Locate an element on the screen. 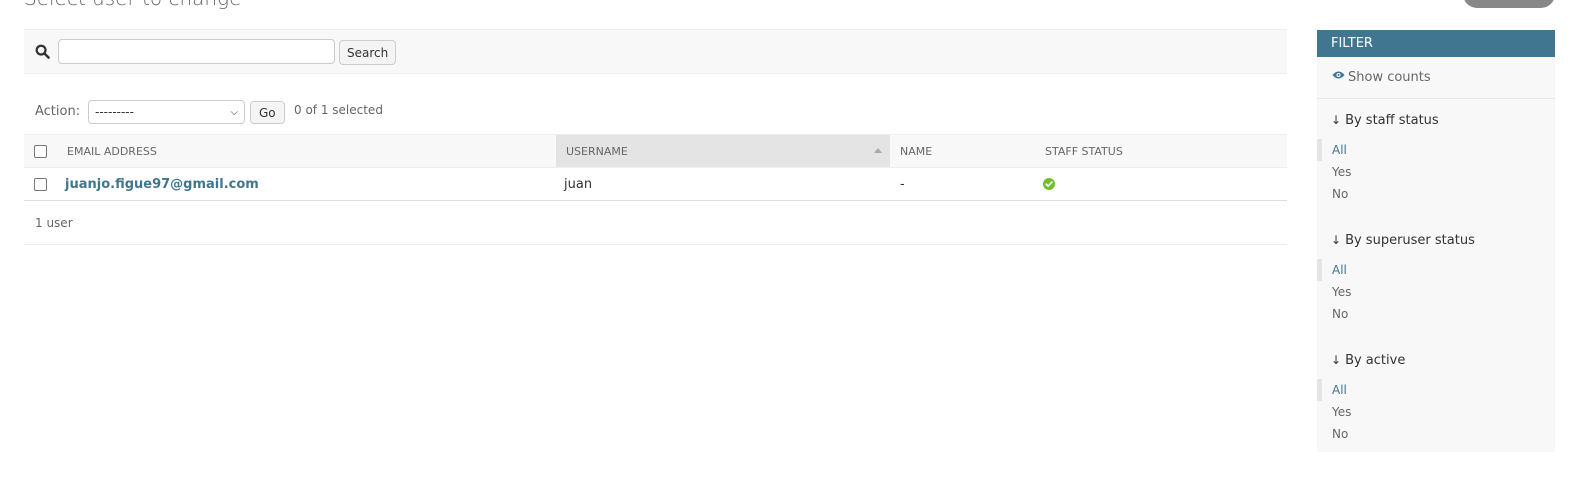  filter-title: ↓ By staff status is located at coordinates (1436, 120).